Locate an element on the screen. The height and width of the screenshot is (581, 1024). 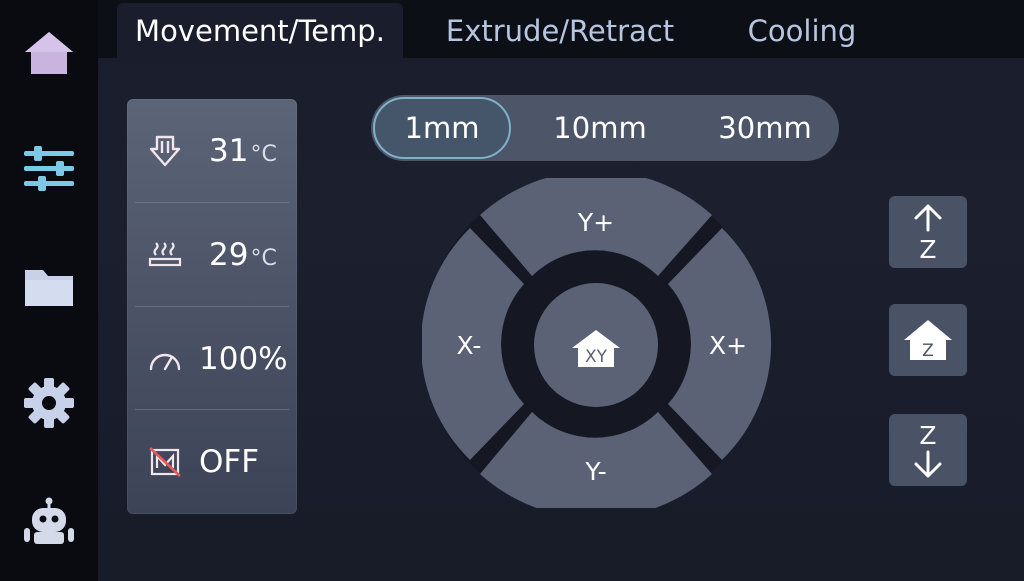
home-icon is located at coordinates (49, 53).